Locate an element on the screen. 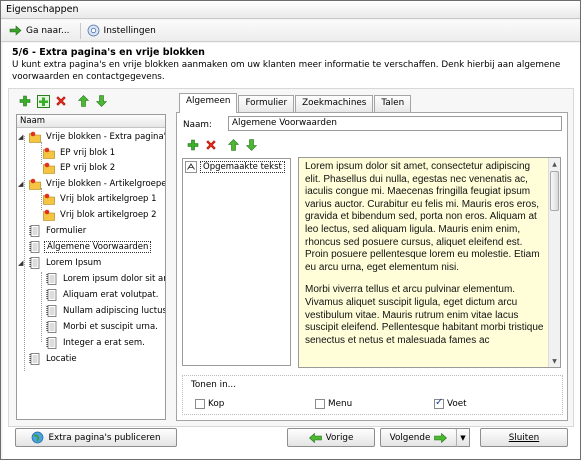  tree-node-page-folder: ◢ Lorem Ipsum is located at coordinates (60, 263).